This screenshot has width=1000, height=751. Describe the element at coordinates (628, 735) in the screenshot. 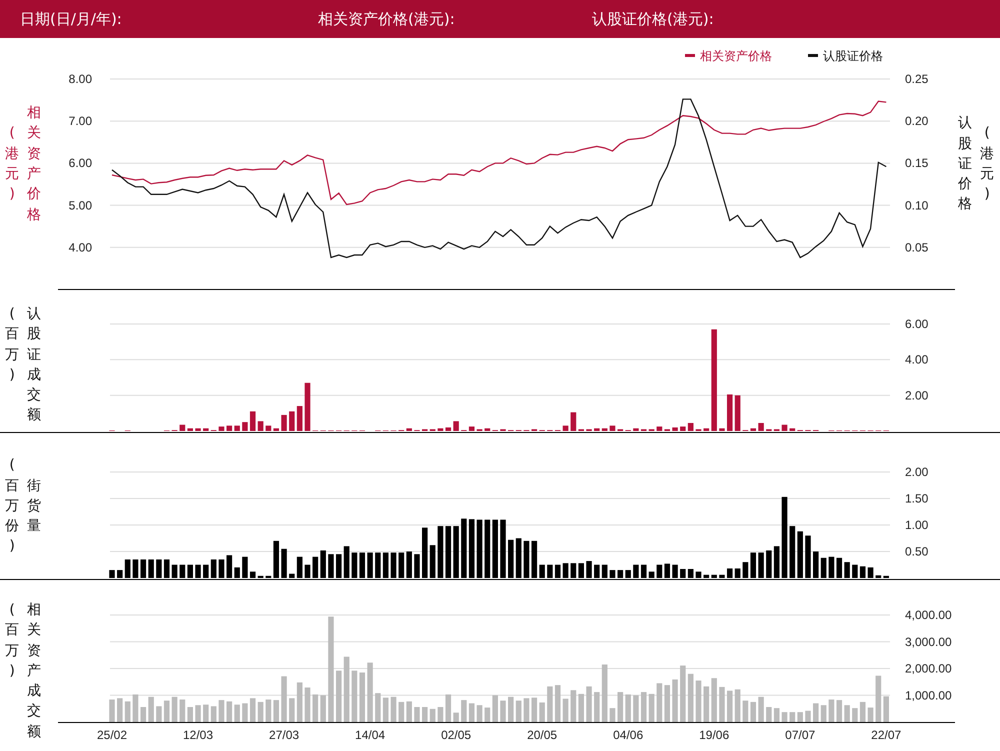

I see `x-axis-label: 04/06` at that location.